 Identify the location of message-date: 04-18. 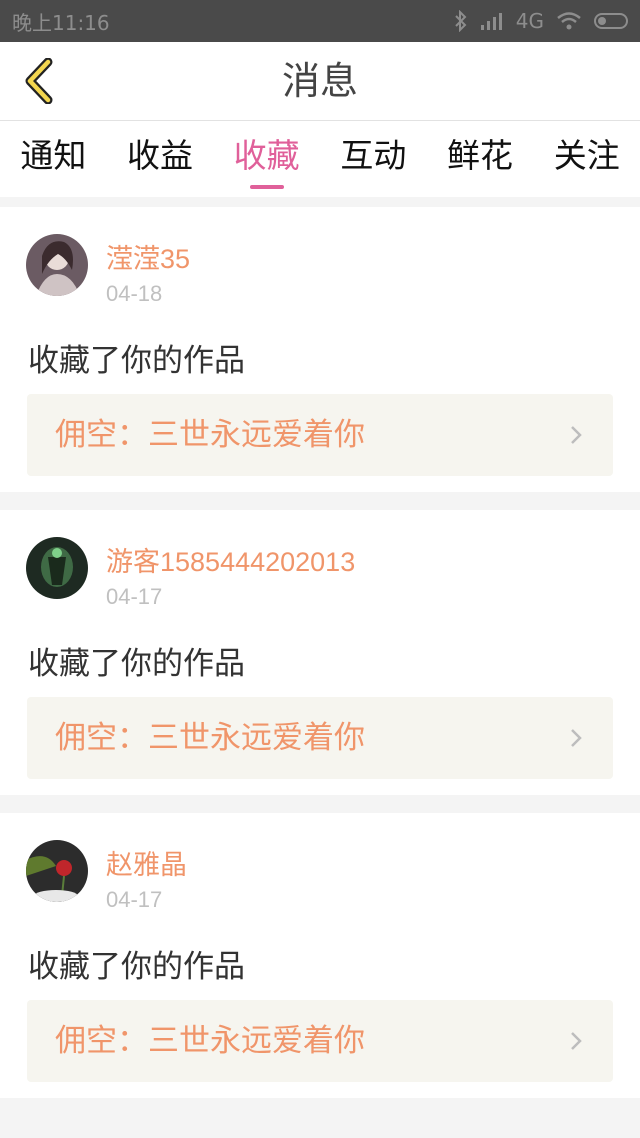
(134, 293).